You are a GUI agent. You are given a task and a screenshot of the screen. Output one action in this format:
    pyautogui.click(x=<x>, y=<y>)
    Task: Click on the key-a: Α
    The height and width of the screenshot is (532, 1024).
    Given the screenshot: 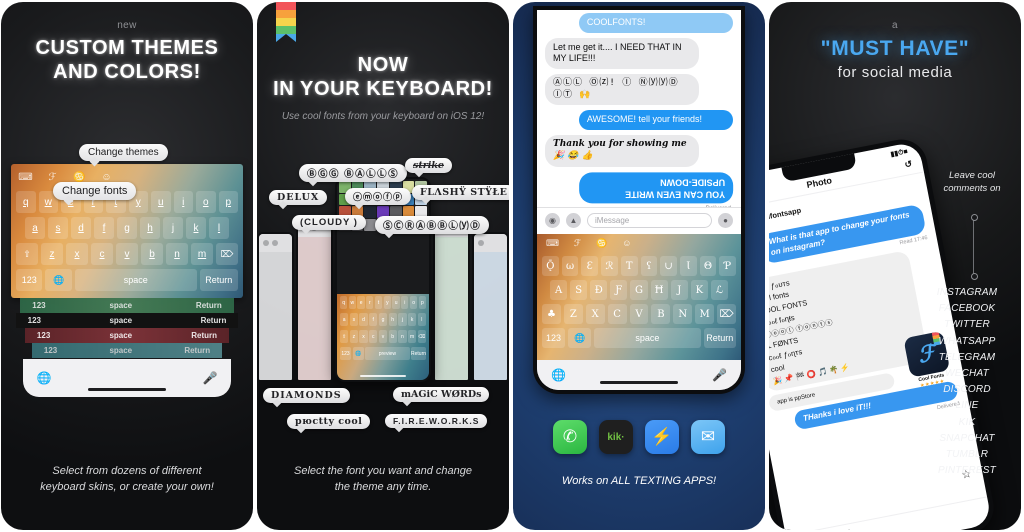 What is the action you would take?
    pyautogui.click(x=559, y=290)
    